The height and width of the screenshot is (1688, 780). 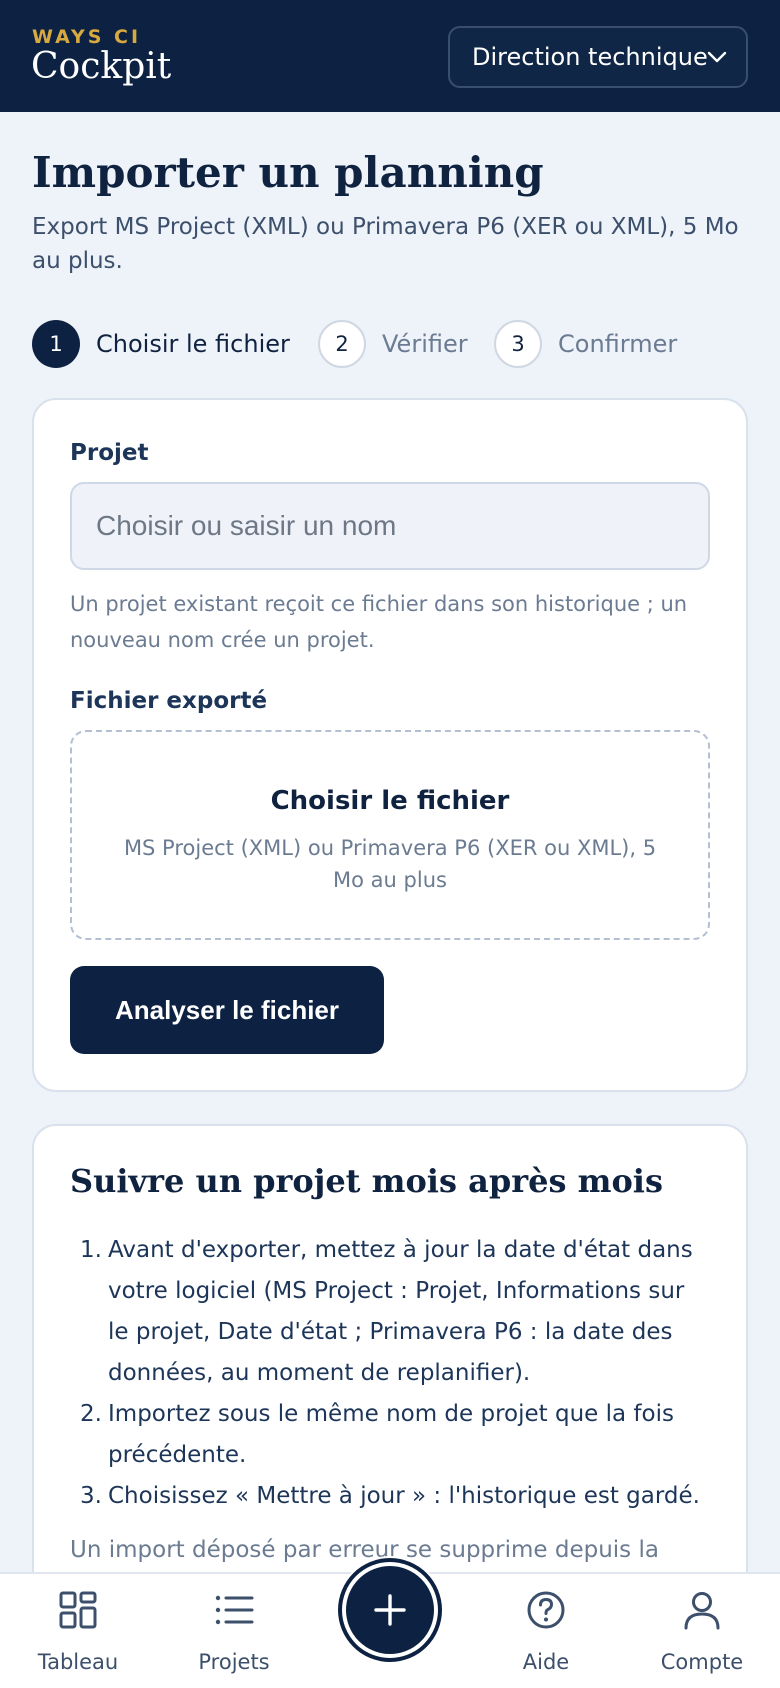 I want to click on step-3-label: Confirmer, so click(x=618, y=344).